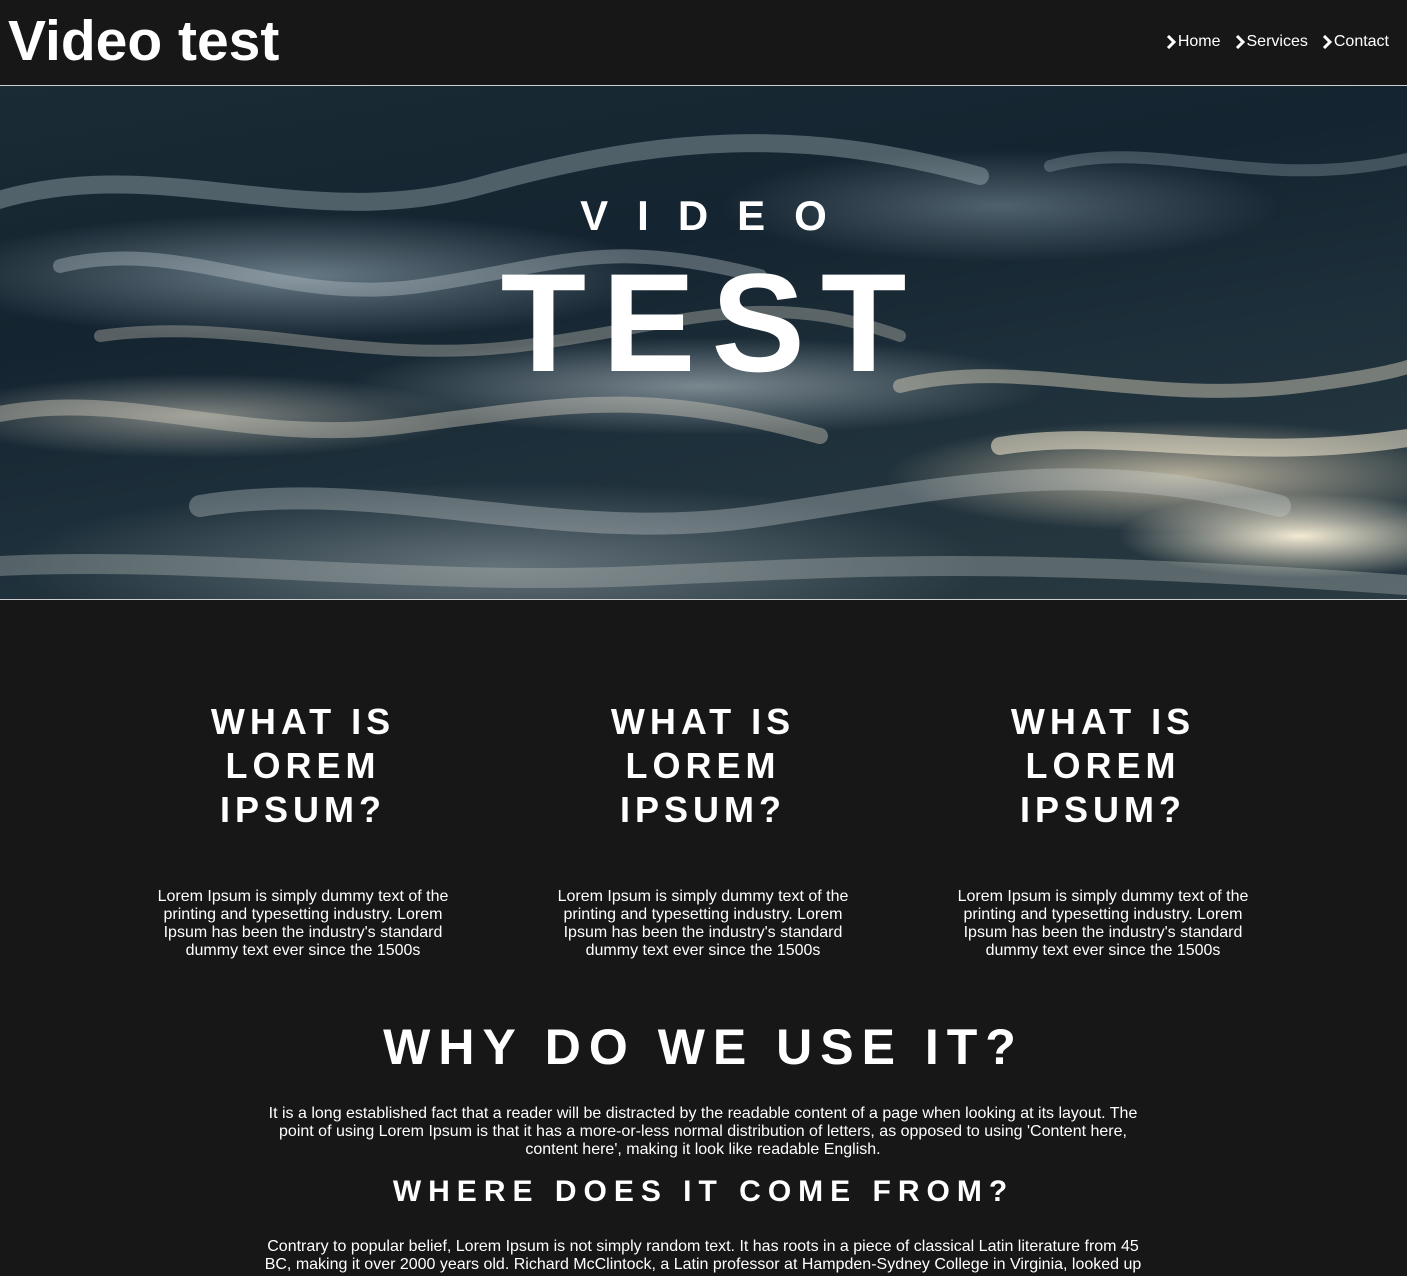  I want to click on hero-title: TEST, so click(711, 322).